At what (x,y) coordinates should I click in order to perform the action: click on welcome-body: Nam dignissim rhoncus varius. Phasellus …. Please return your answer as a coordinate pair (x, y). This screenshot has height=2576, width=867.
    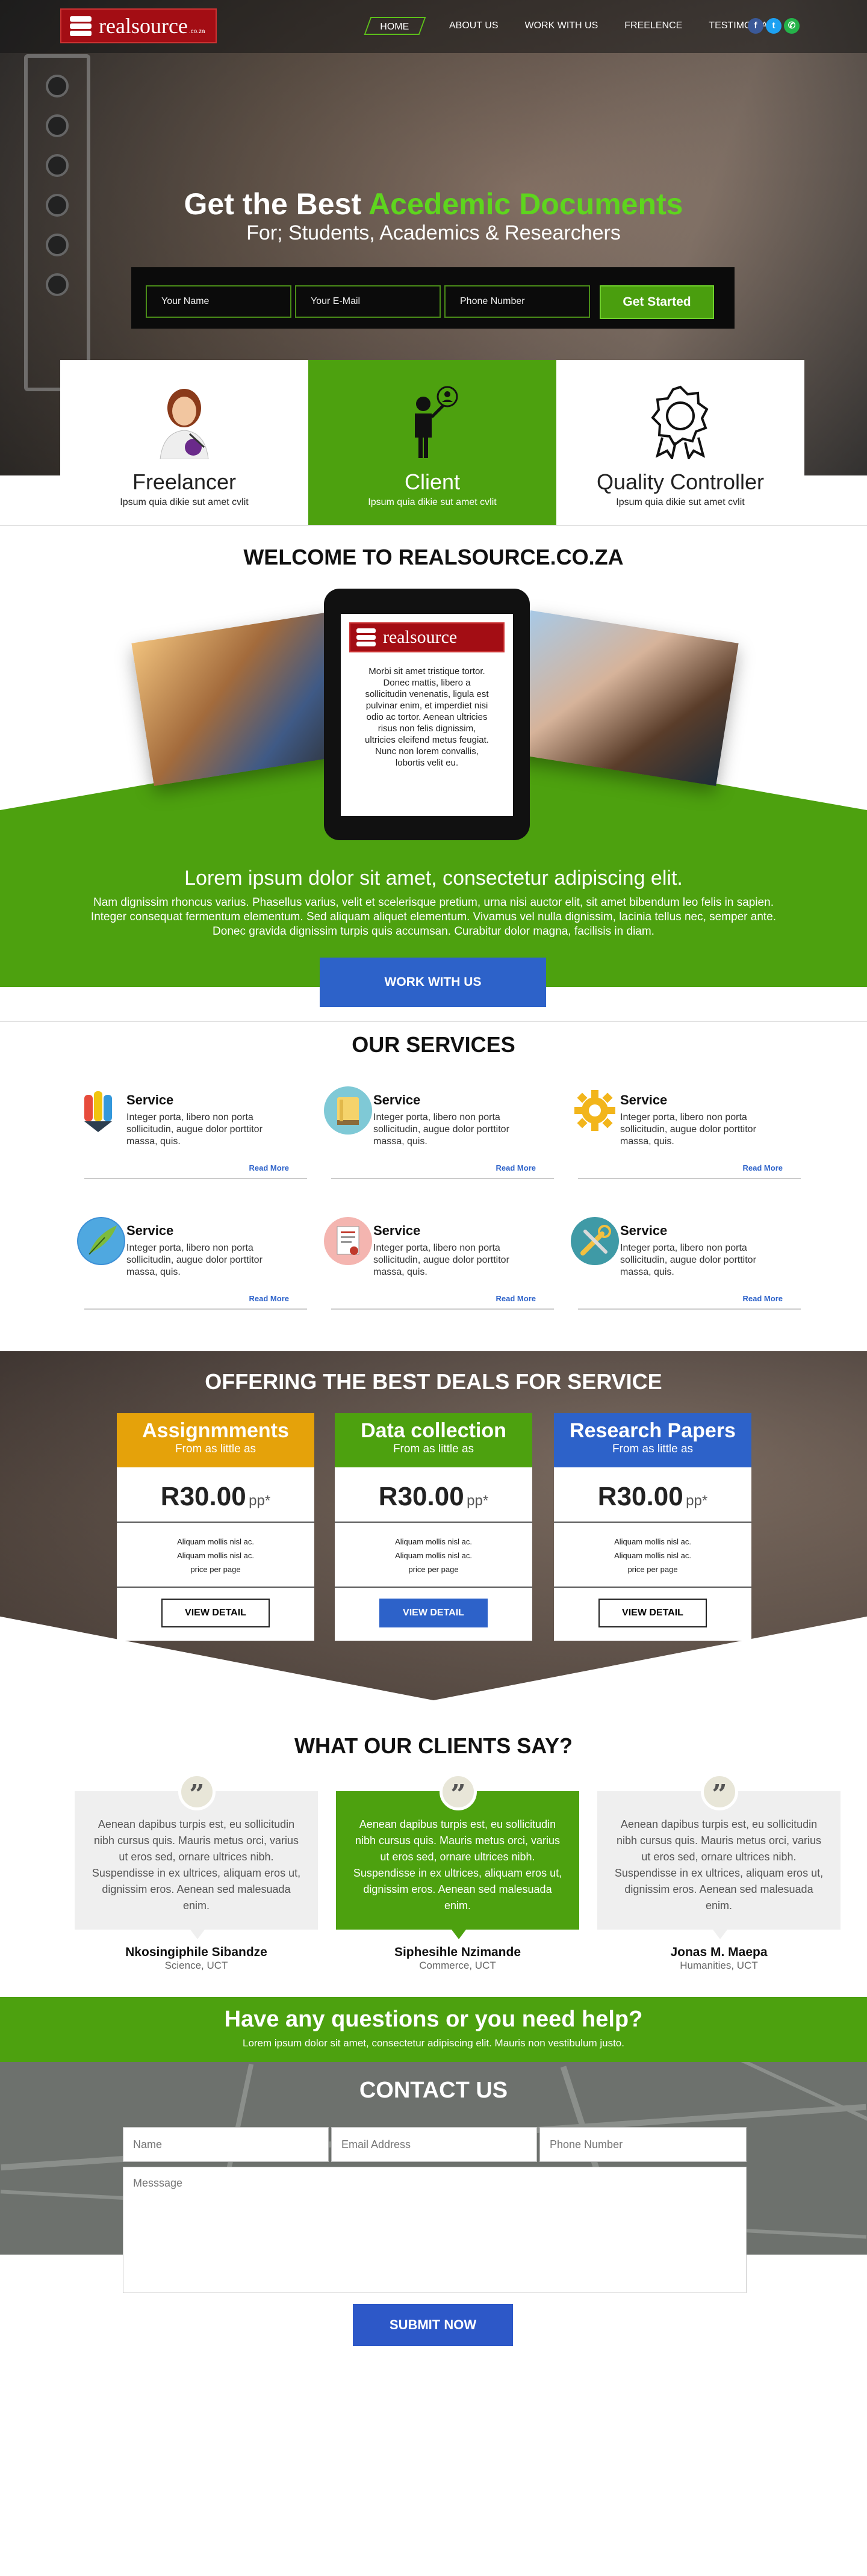
    Looking at the image, I should click on (433, 917).